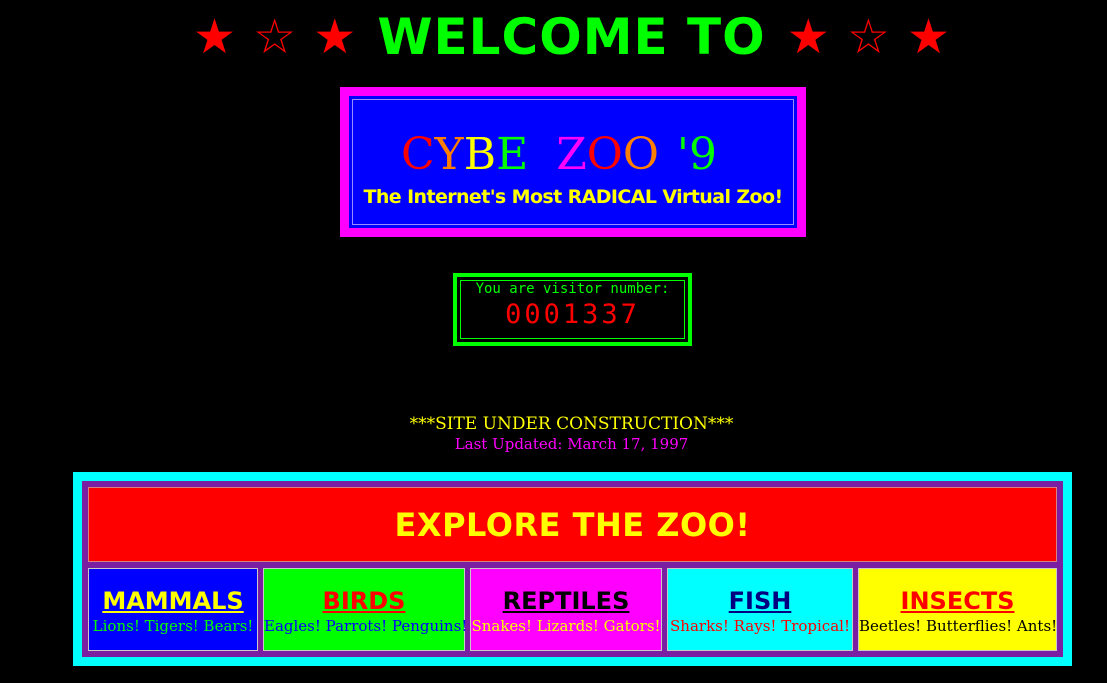 The height and width of the screenshot is (683, 1107). What do you see at coordinates (566, 601) in the screenshot?
I see `reptiles-link: REPTILES` at bounding box center [566, 601].